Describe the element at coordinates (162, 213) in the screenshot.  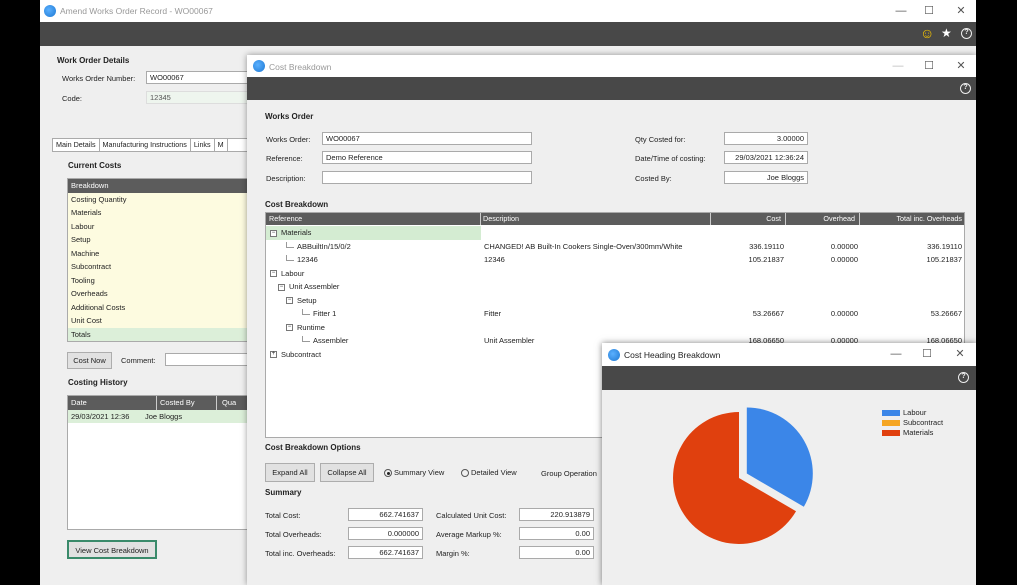
I see `list-item: Materials` at that location.